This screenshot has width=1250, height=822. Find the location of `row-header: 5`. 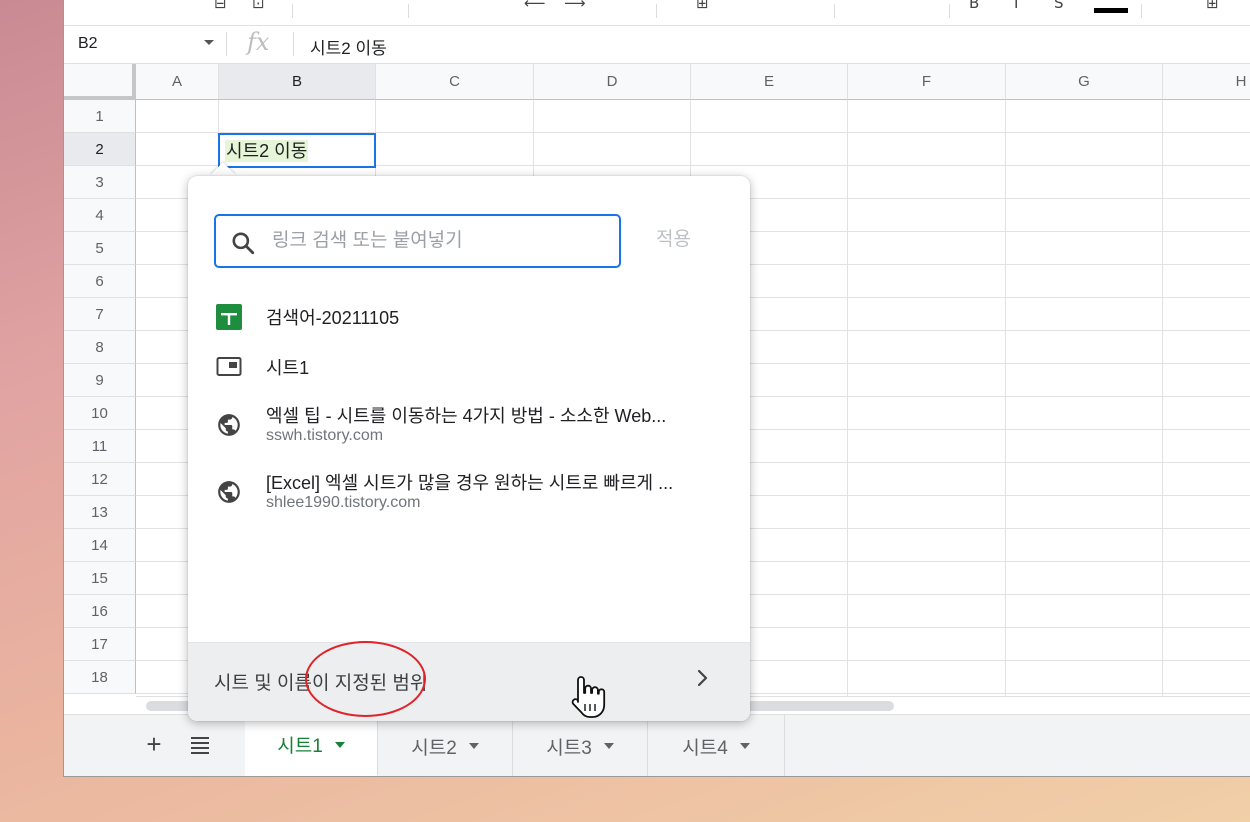

row-header: 5 is located at coordinates (100, 248).